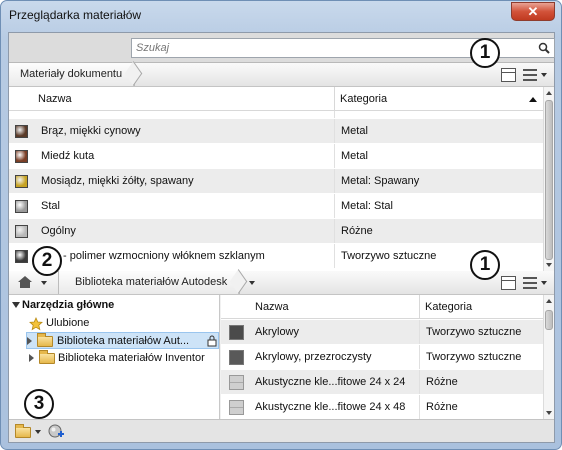  I want to click on material-name: Akrylowy, so click(277, 332).